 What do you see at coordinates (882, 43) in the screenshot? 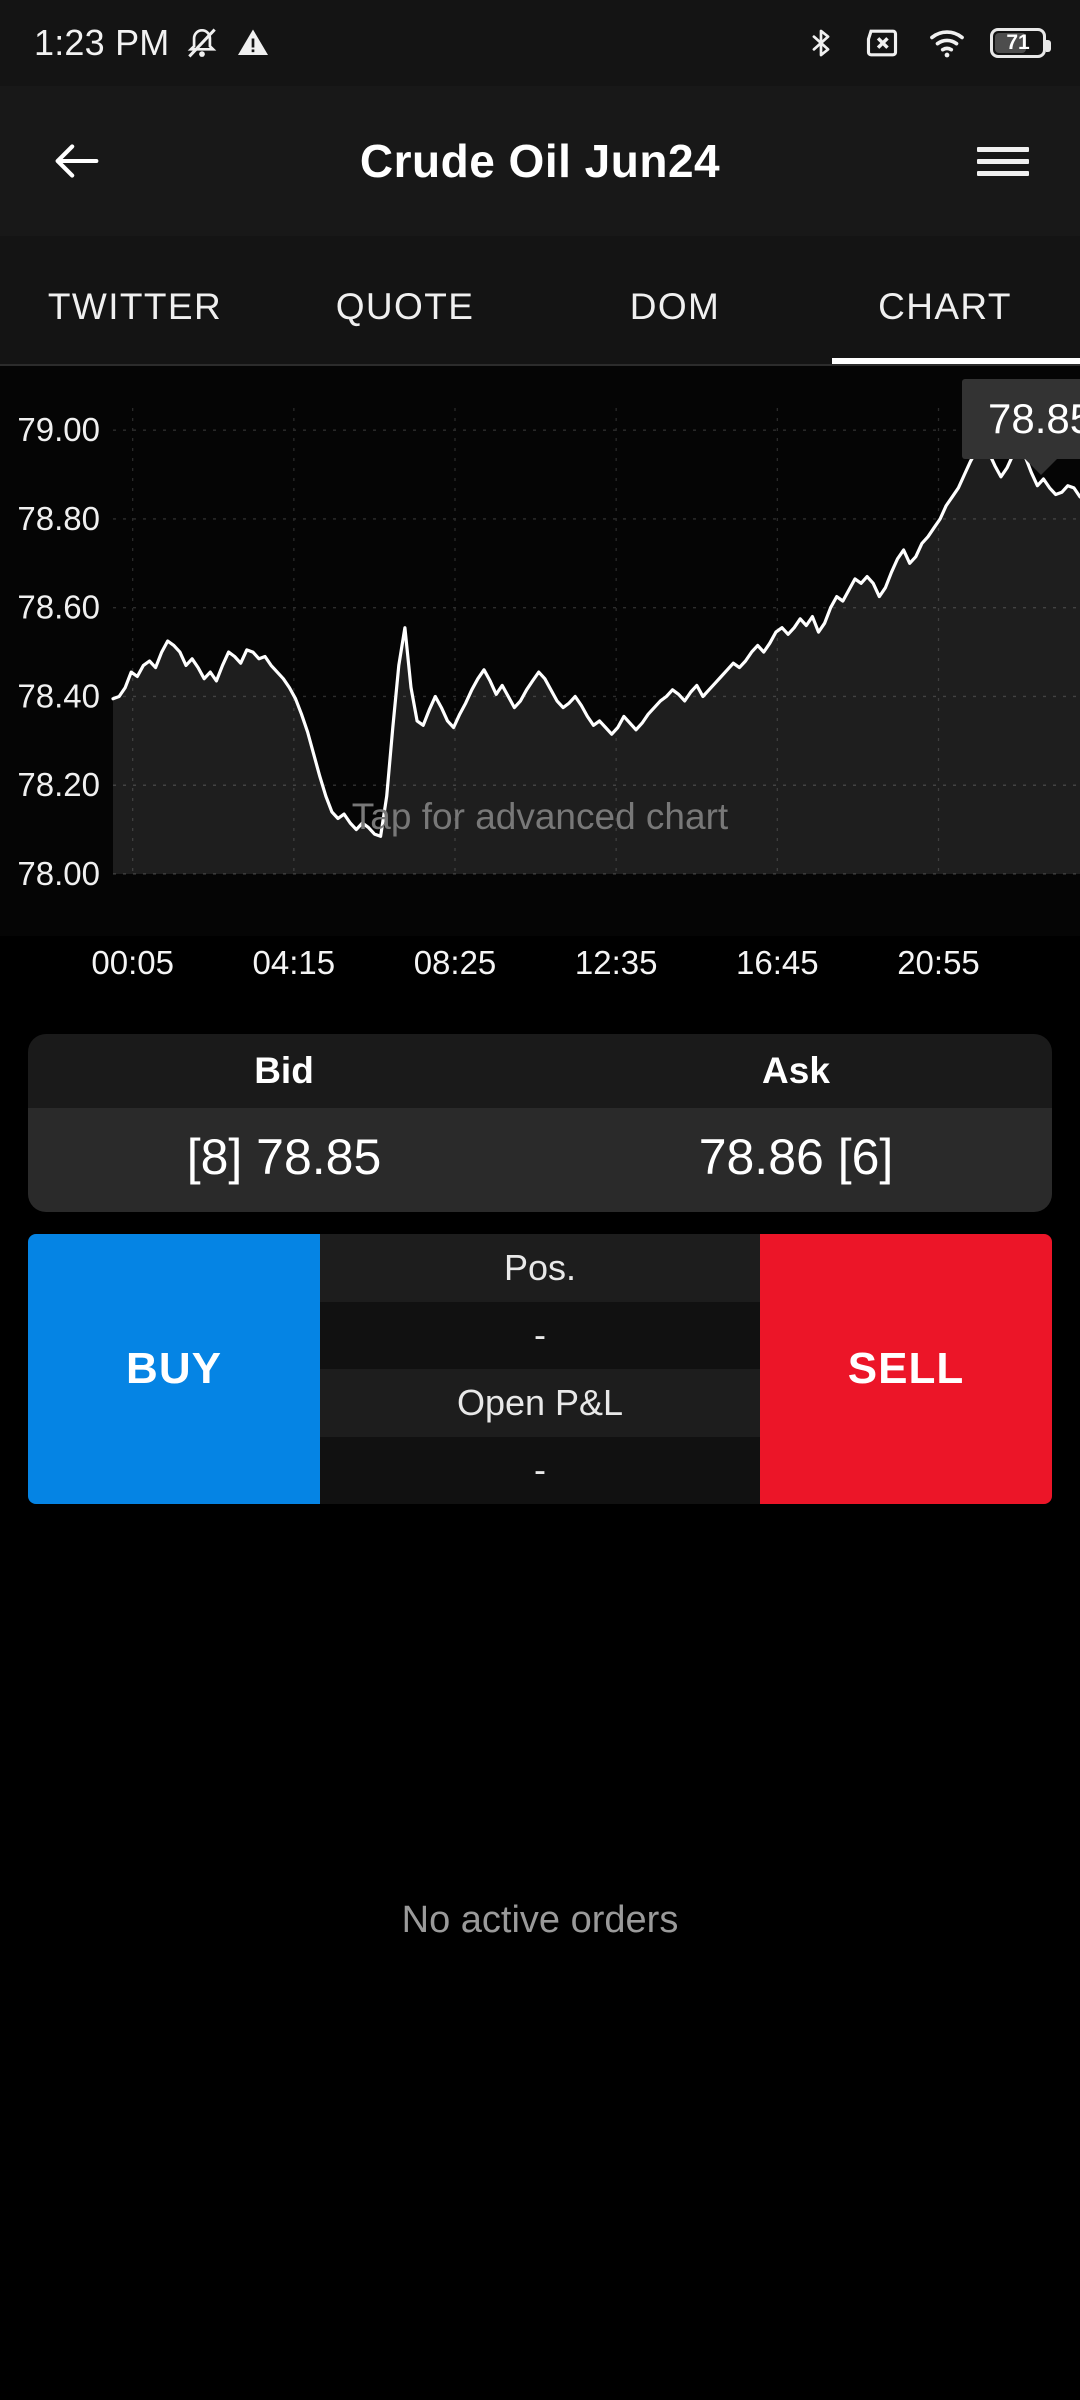
I see `no-sim-icon` at bounding box center [882, 43].